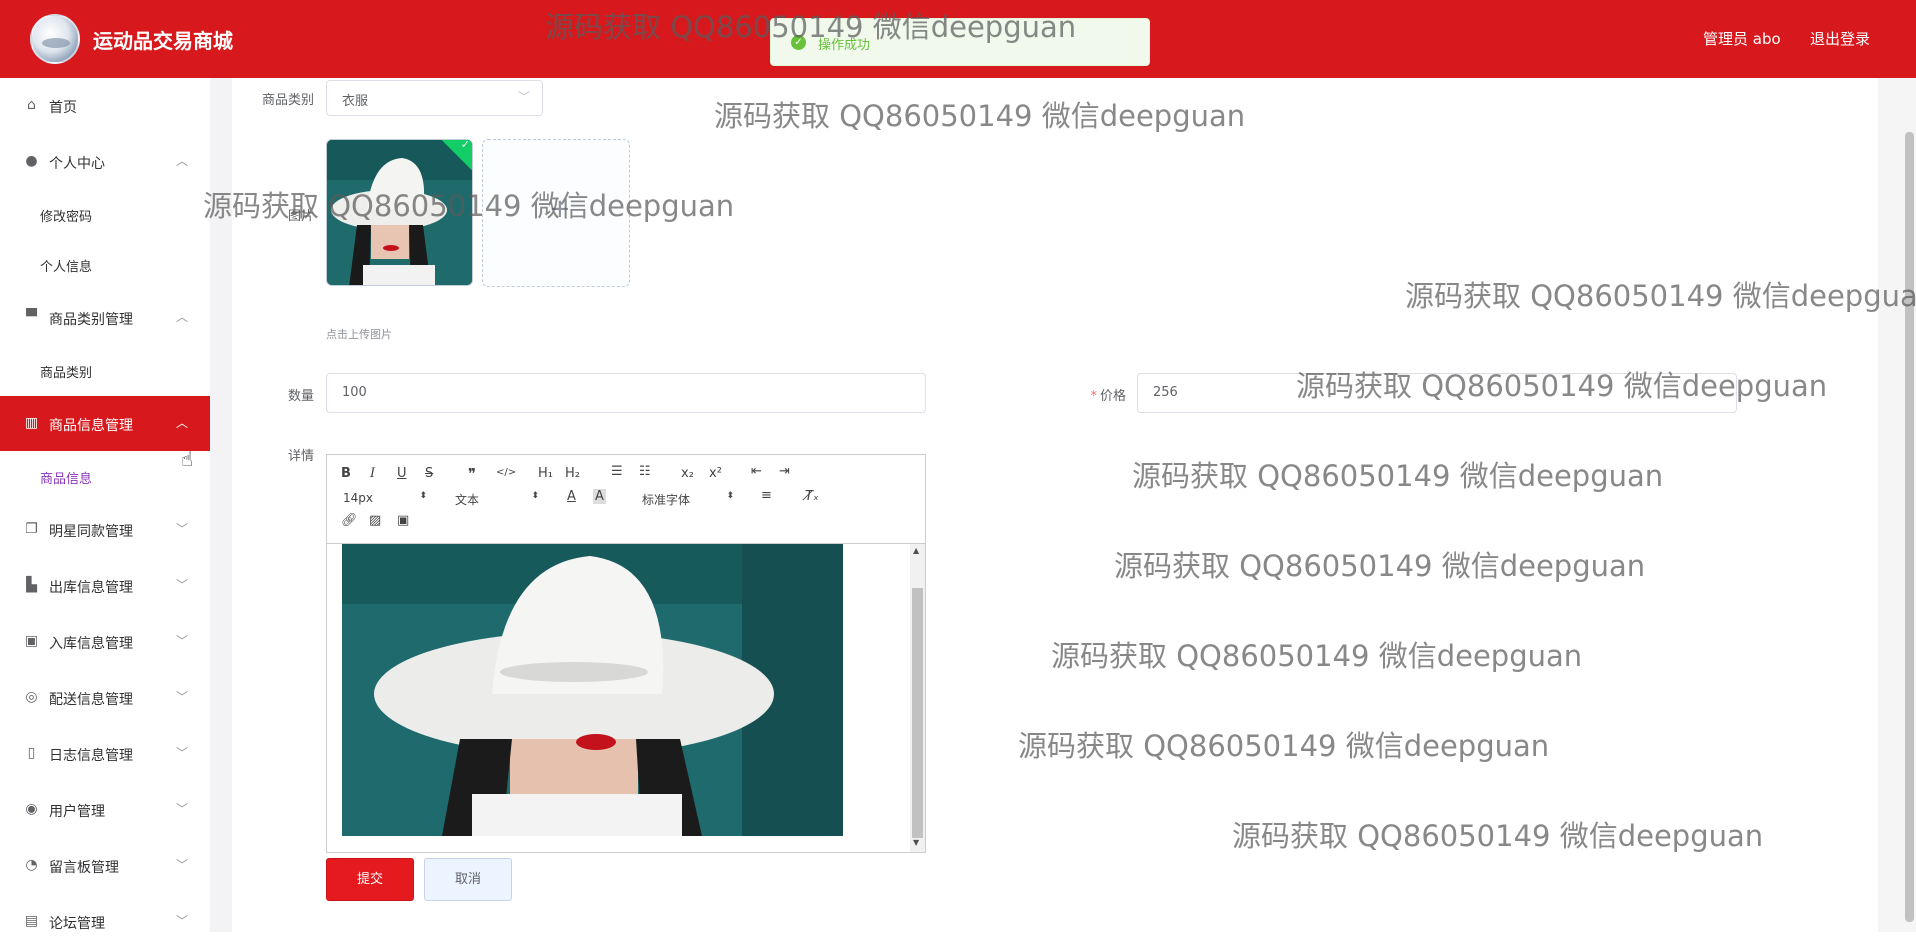  What do you see at coordinates (1098, 394) in the screenshot?
I see `price-label: * 价格` at bounding box center [1098, 394].